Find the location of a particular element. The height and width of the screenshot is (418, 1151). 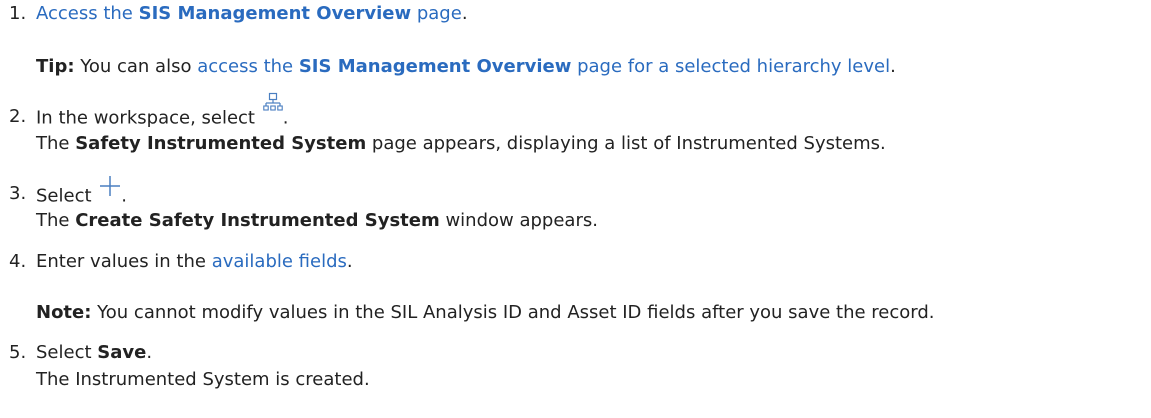

step-instruction: Enter values in the available fields. is located at coordinates (194, 261).